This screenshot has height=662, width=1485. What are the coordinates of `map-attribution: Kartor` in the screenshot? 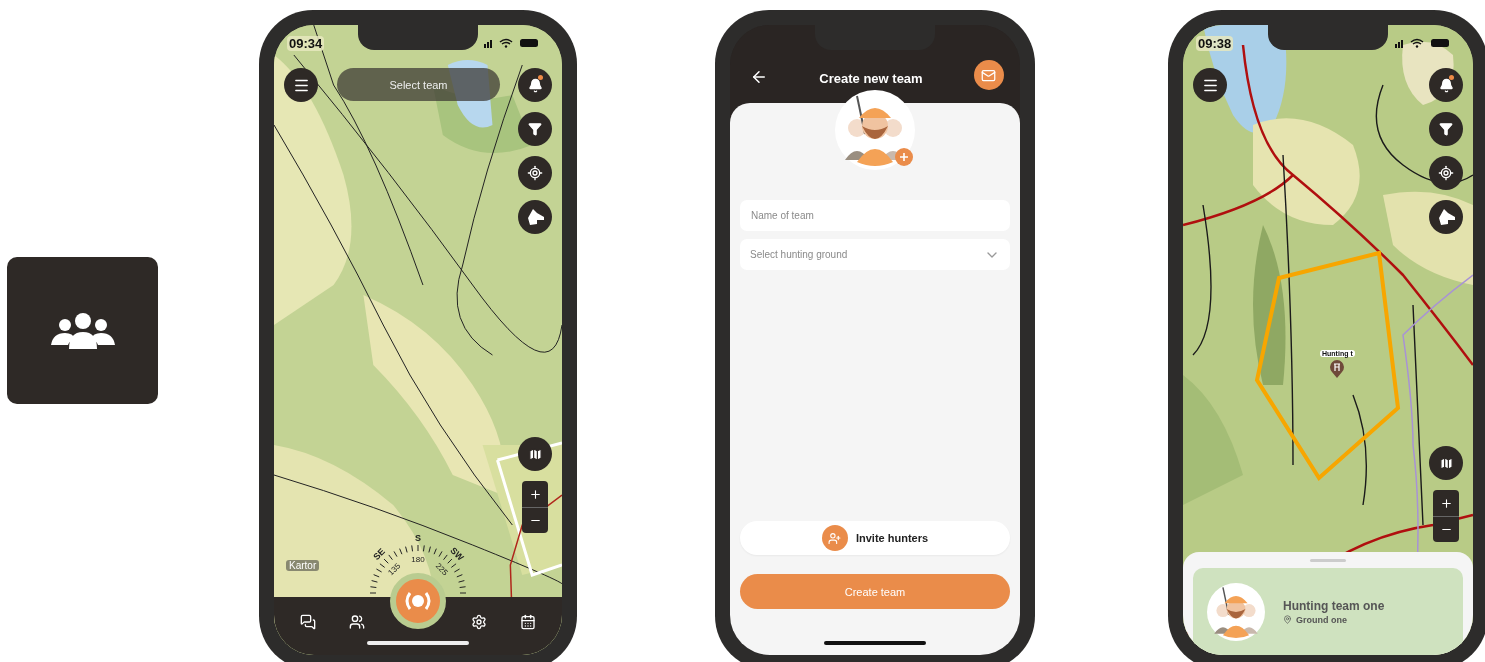 It's located at (303, 565).